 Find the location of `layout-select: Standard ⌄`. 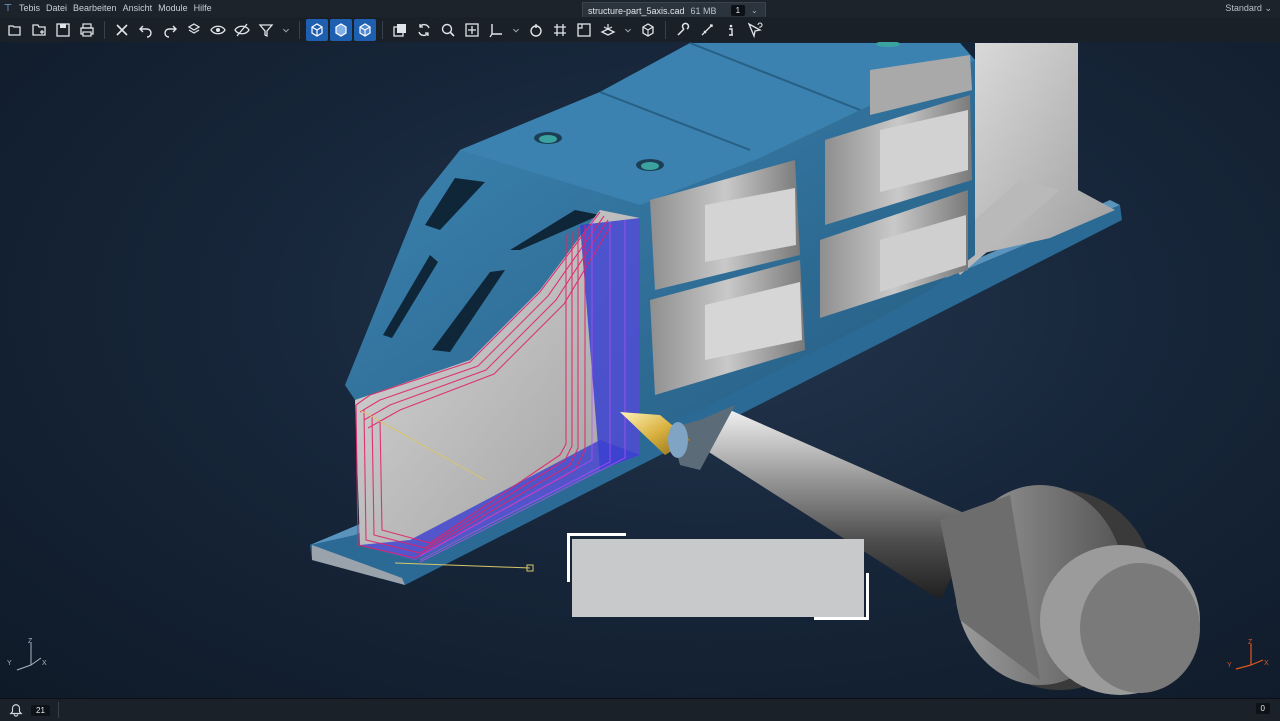

layout-select: Standard ⌄ is located at coordinates (1248, 8).